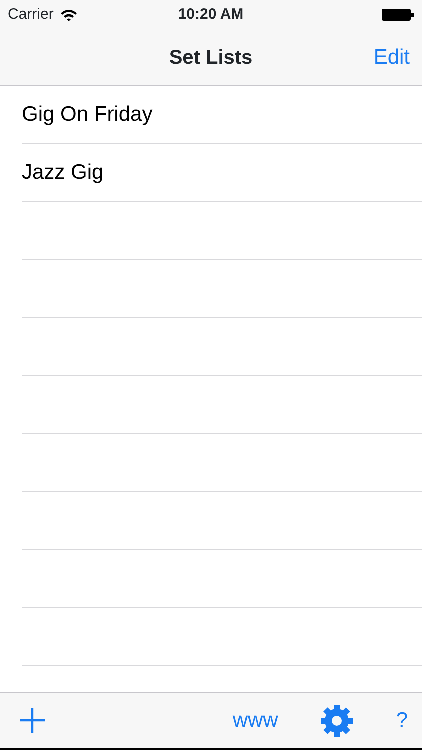  I want to click on carrier-text: Carrier, so click(31, 14).